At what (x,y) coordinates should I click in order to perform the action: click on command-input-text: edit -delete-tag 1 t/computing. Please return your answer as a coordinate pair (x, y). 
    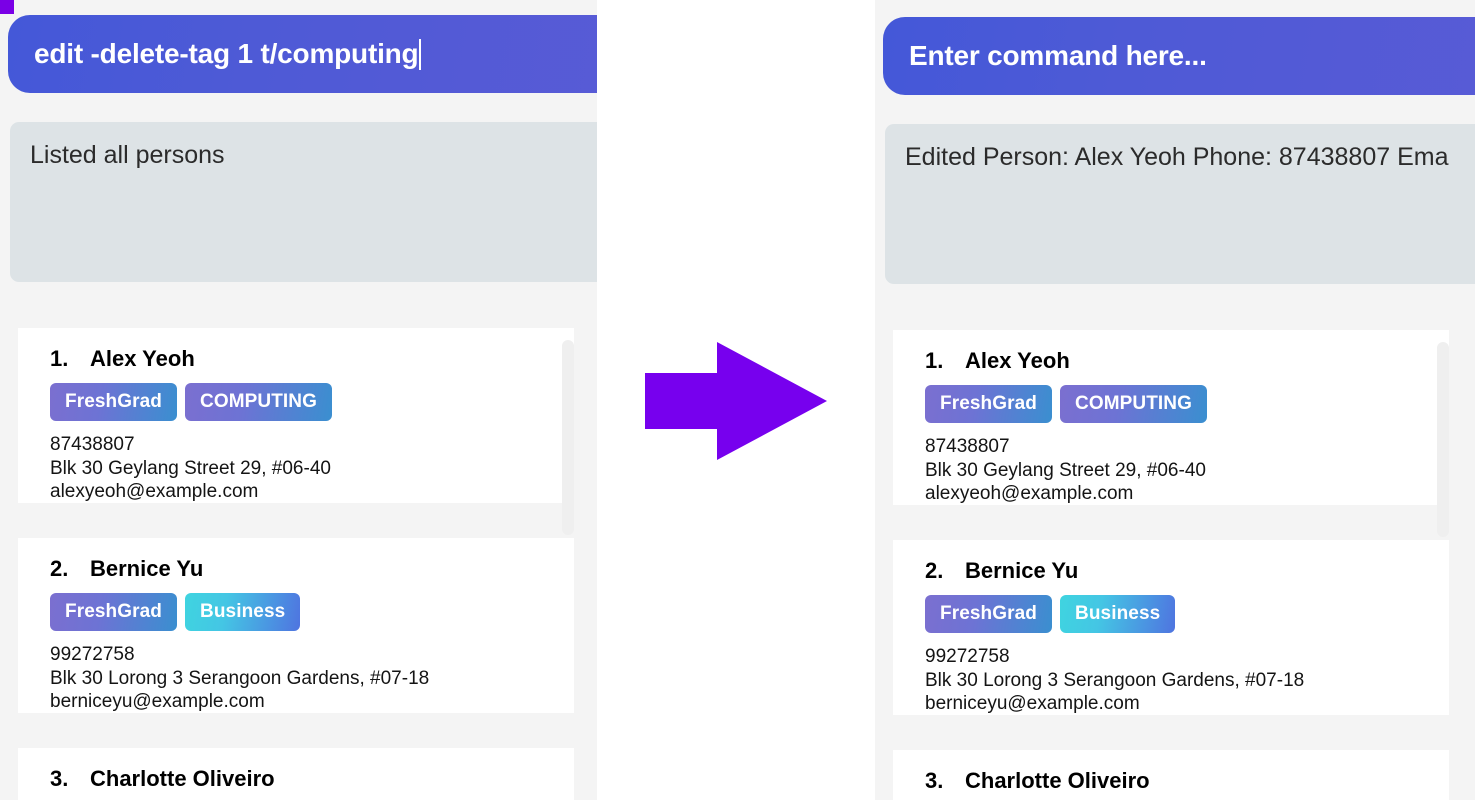
    Looking at the image, I should click on (226, 53).